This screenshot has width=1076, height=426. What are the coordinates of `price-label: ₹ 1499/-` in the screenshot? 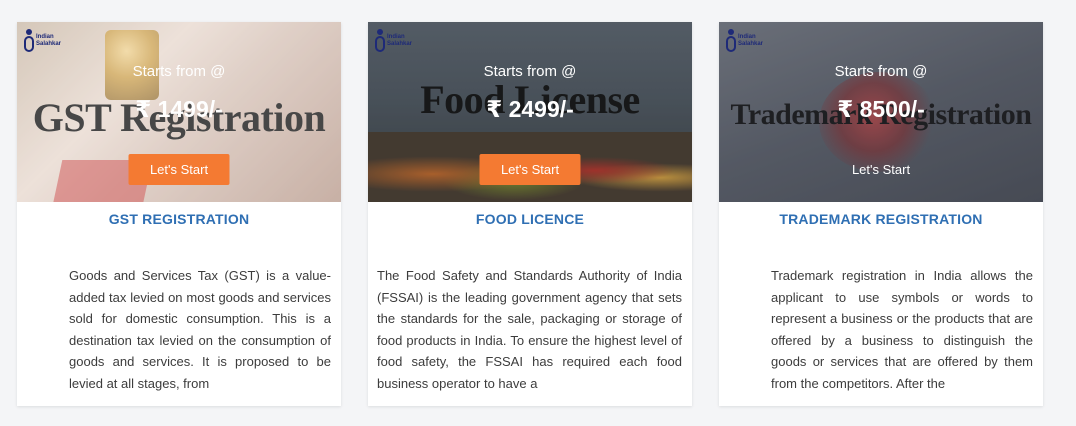 It's located at (179, 109).